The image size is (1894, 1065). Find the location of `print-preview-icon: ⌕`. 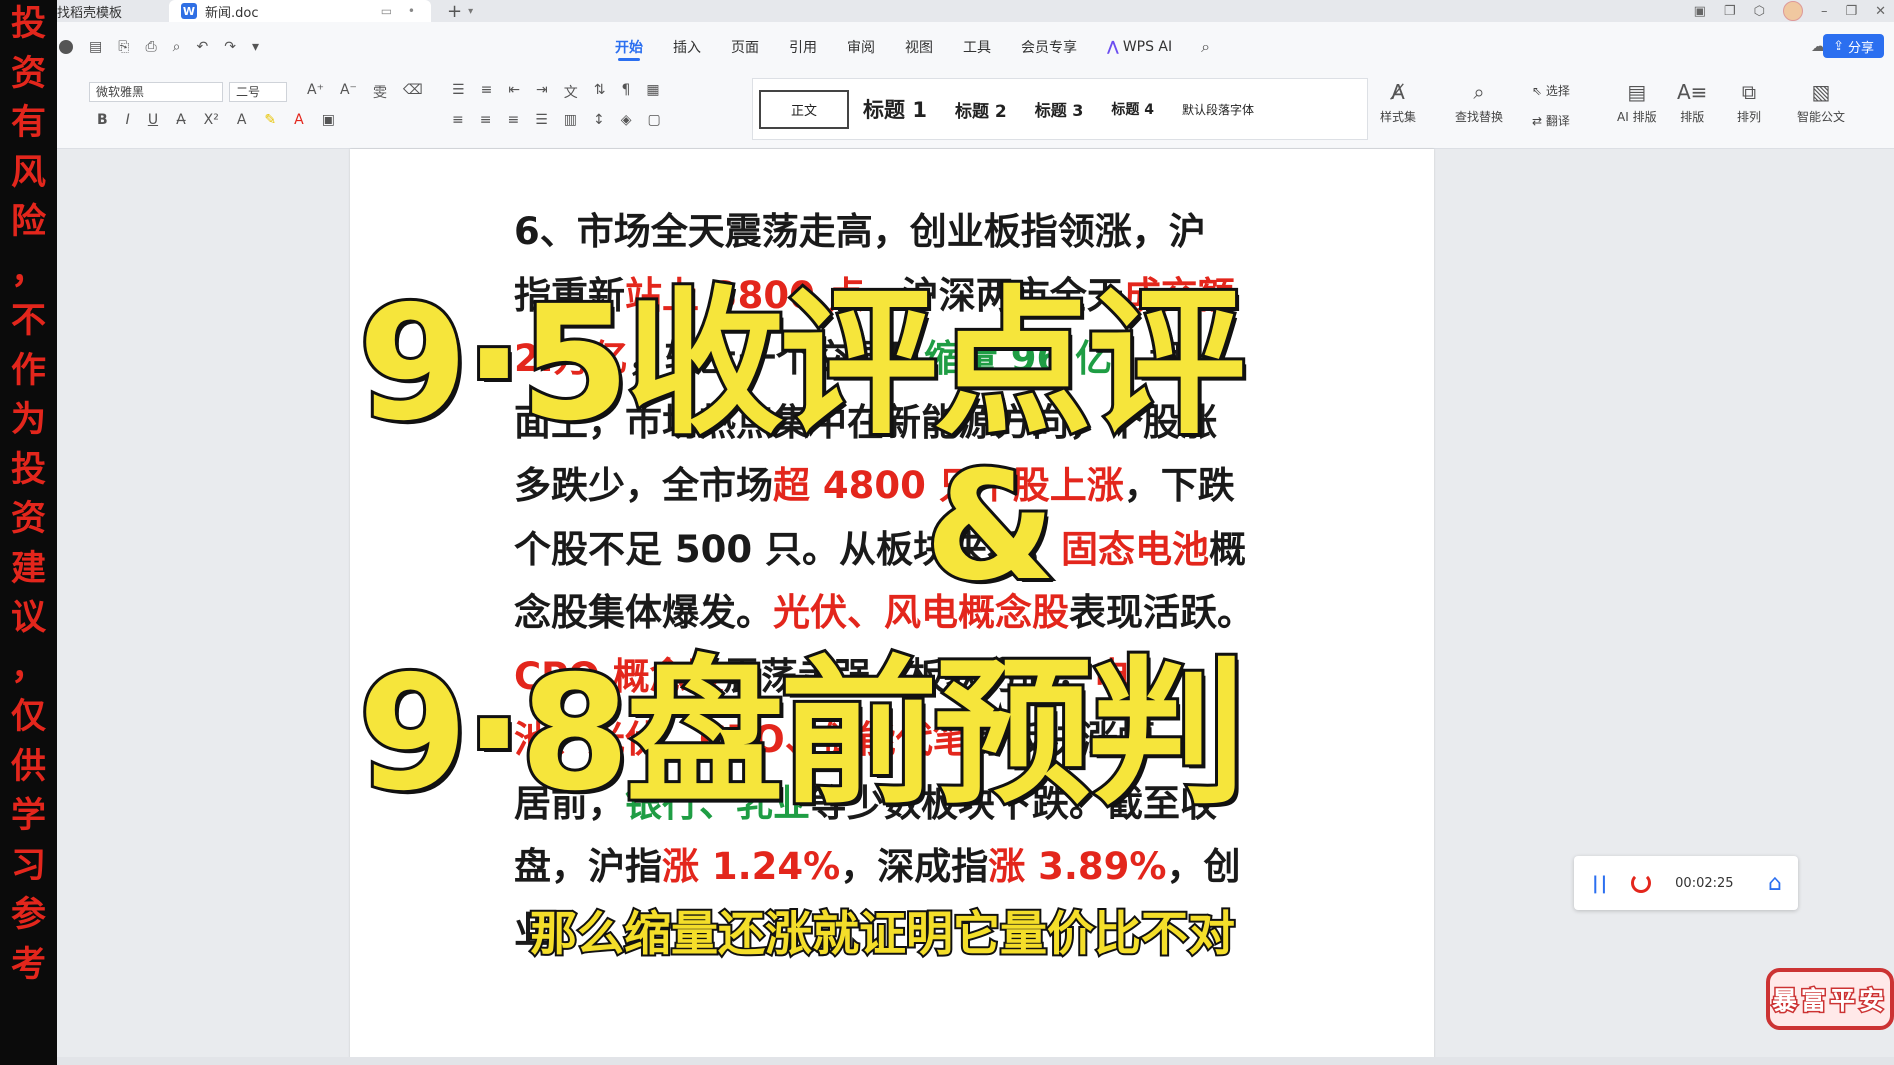

print-preview-icon: ⌕ is located at coordinates (177, 47).